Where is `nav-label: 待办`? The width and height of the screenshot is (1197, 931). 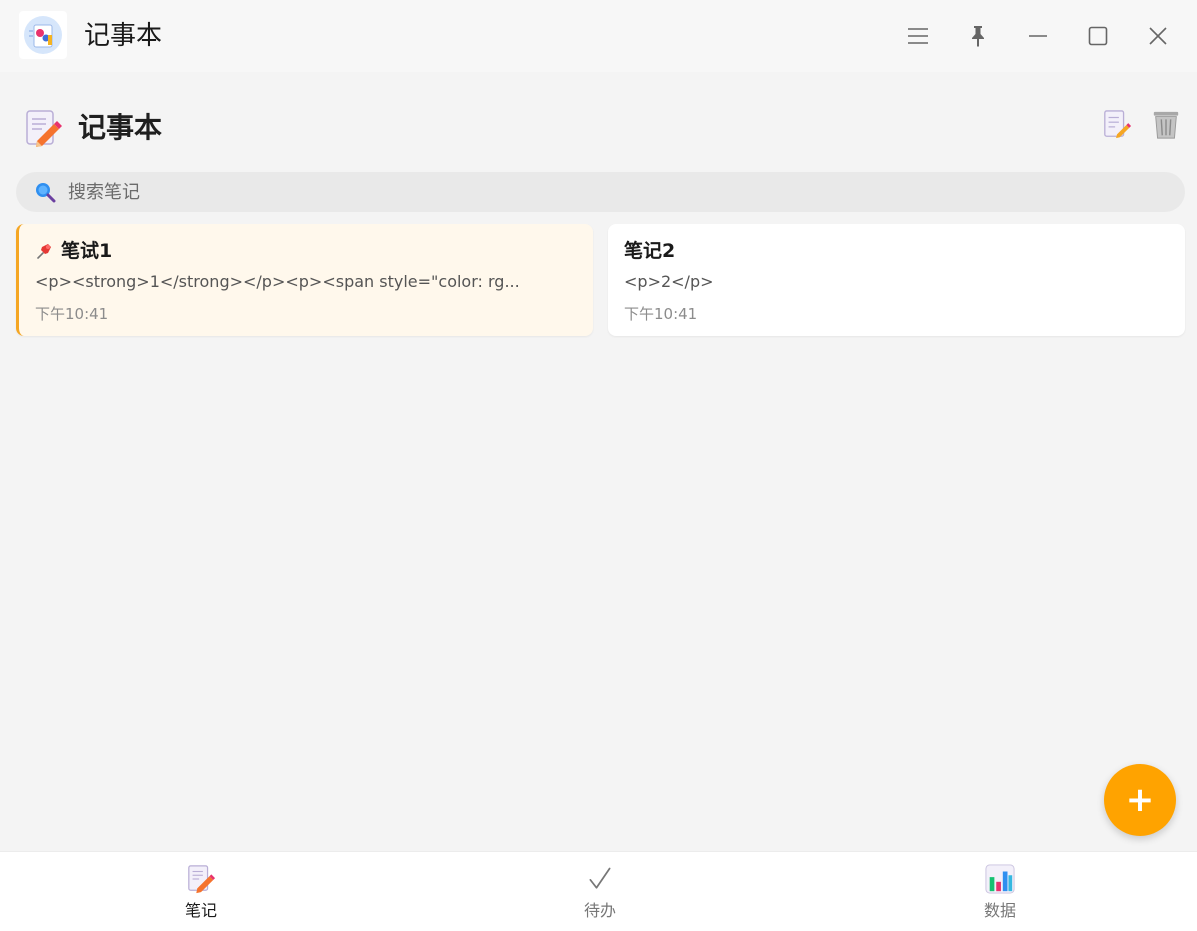
nav-label: 待办 is located at coordinates (599, 910).